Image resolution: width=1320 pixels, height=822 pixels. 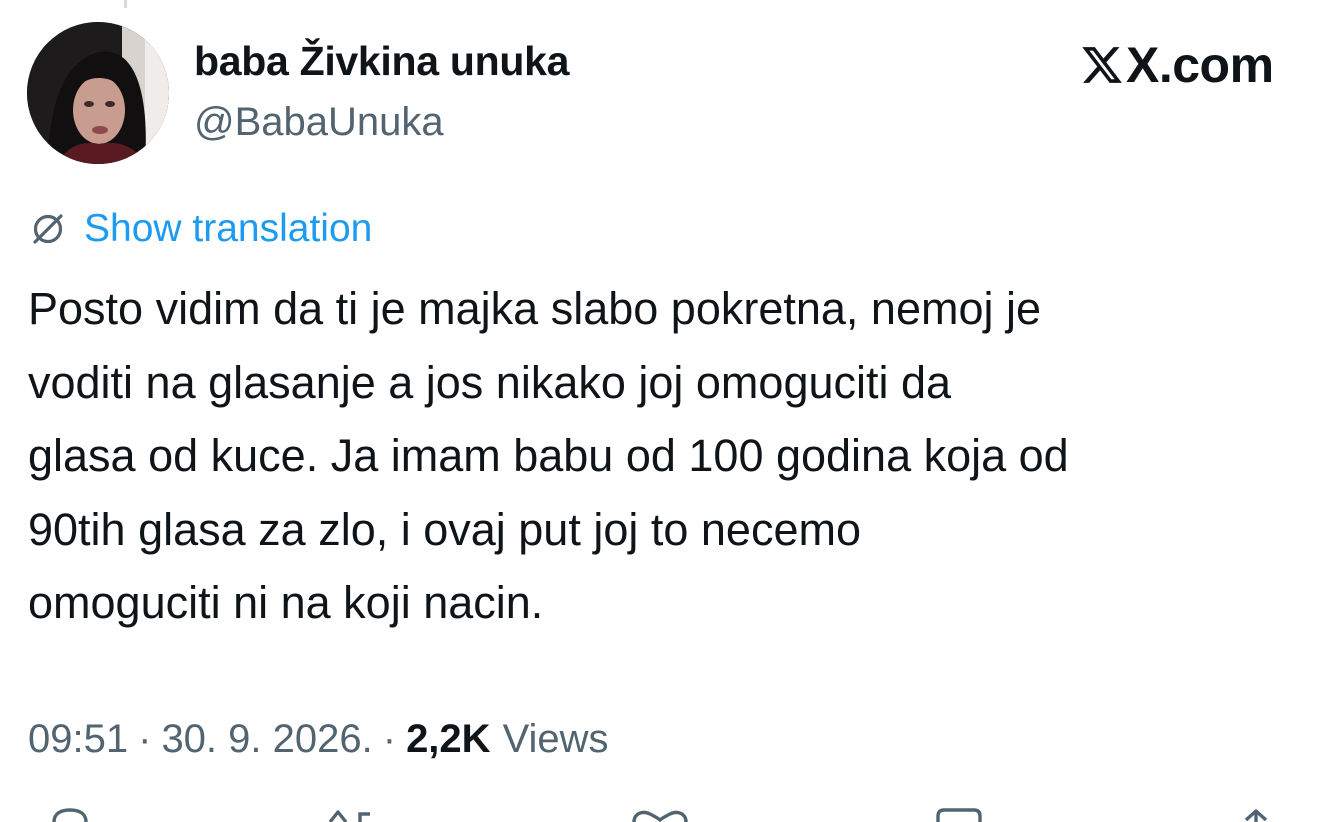 What do you see at coordinates (319, 122) in the screenshot?
I see `author-handle: @BabaUnuka` at bounding box center [319, 122].